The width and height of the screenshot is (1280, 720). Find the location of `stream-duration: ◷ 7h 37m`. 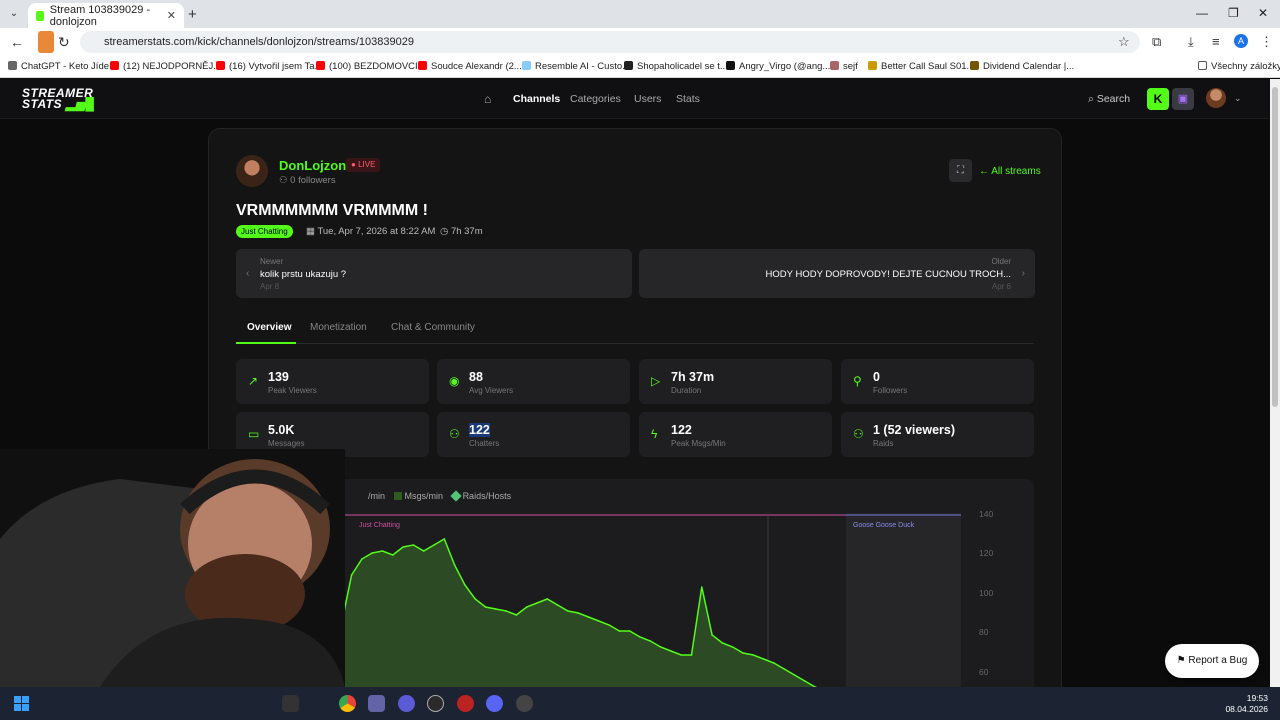

stream-duration: ◷ 7h 37m is located at coordinates (461, 231).